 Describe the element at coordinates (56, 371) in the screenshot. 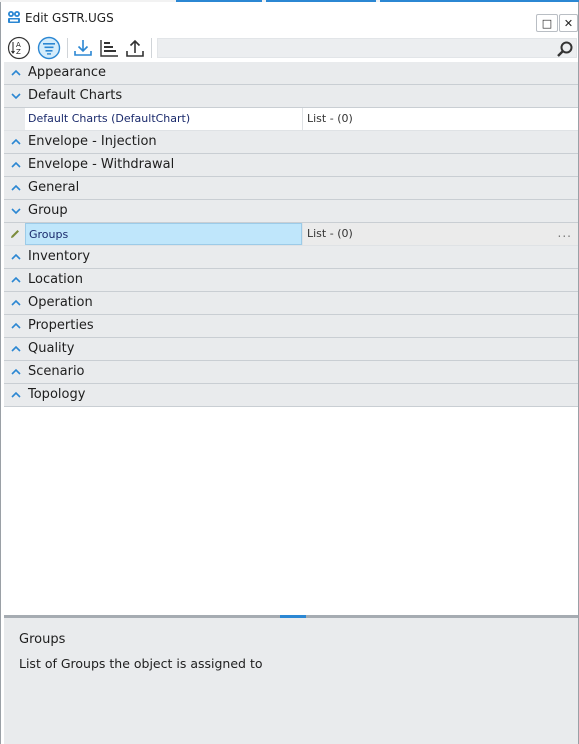

I see `category-label: Scenario` at that location.